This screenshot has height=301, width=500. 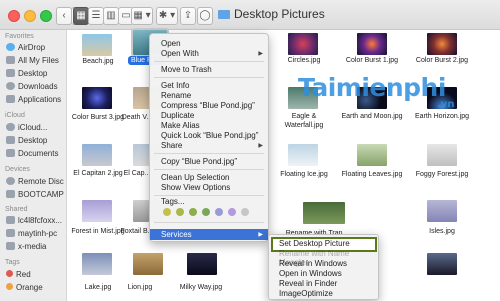 What do you see at coordinates (442, 116) in the screenshot?
I see `file-name: Earth Horizon.jpg` at bounding box center [442, 116].